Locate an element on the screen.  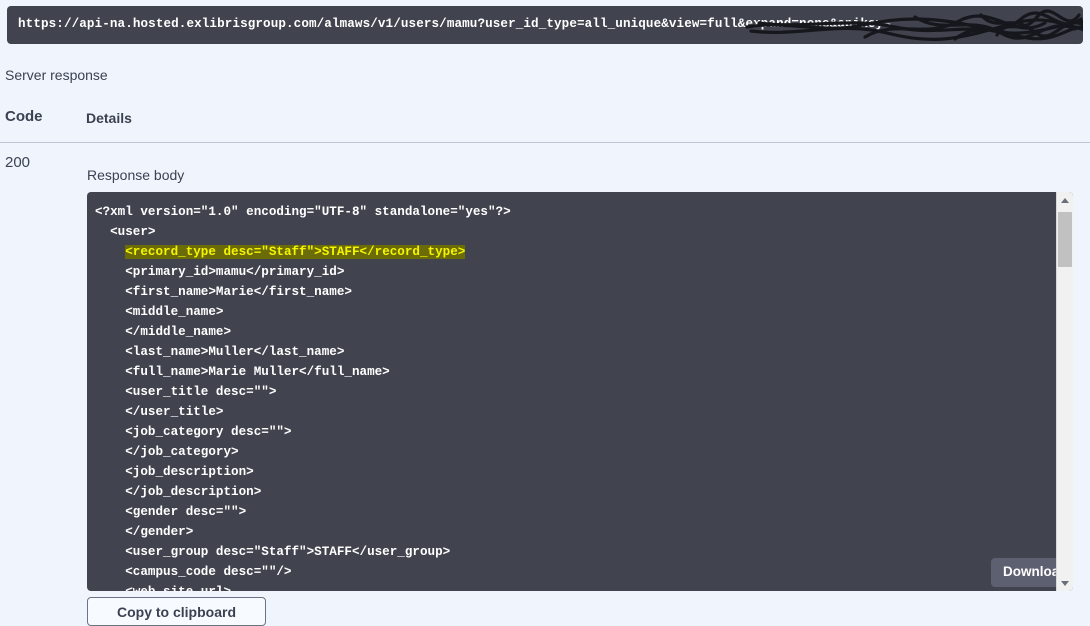
code-line: <job_category desc=""> is located at coordinates (193, 432).